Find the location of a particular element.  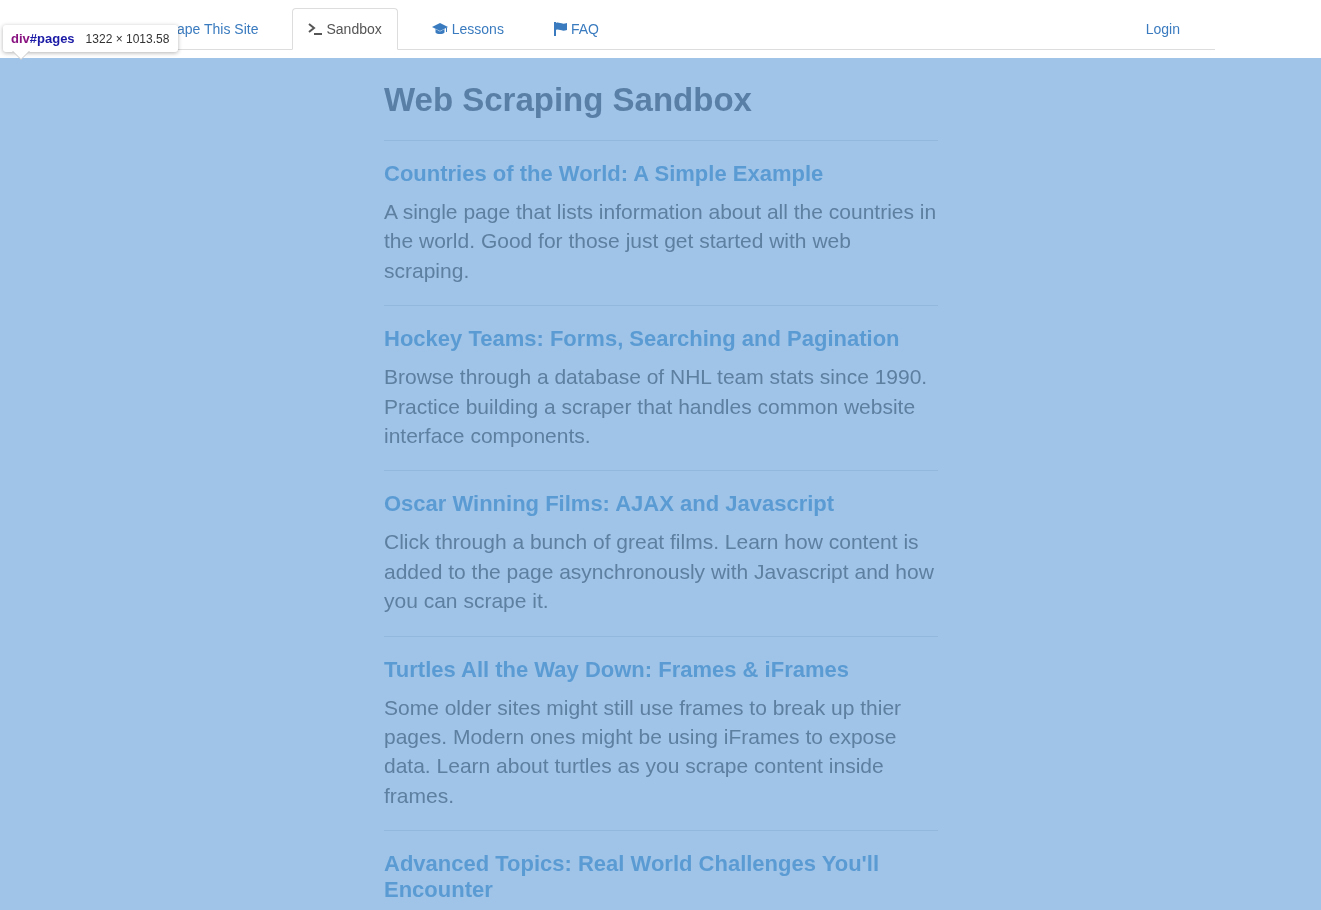

terminal-icon is located at coordinates (315, 29).